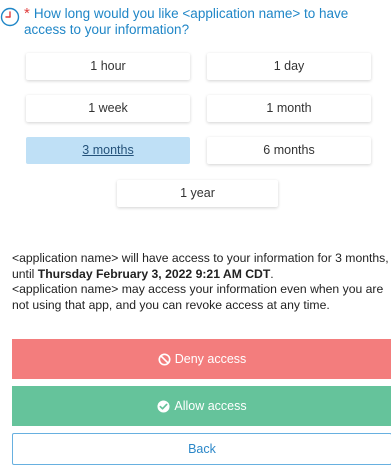 The image size is (391, 465). What do you see at coordinates (210, 406) in the screenshot?
I see `allow-access-label: Allow access` at bounding box center [210, 406].